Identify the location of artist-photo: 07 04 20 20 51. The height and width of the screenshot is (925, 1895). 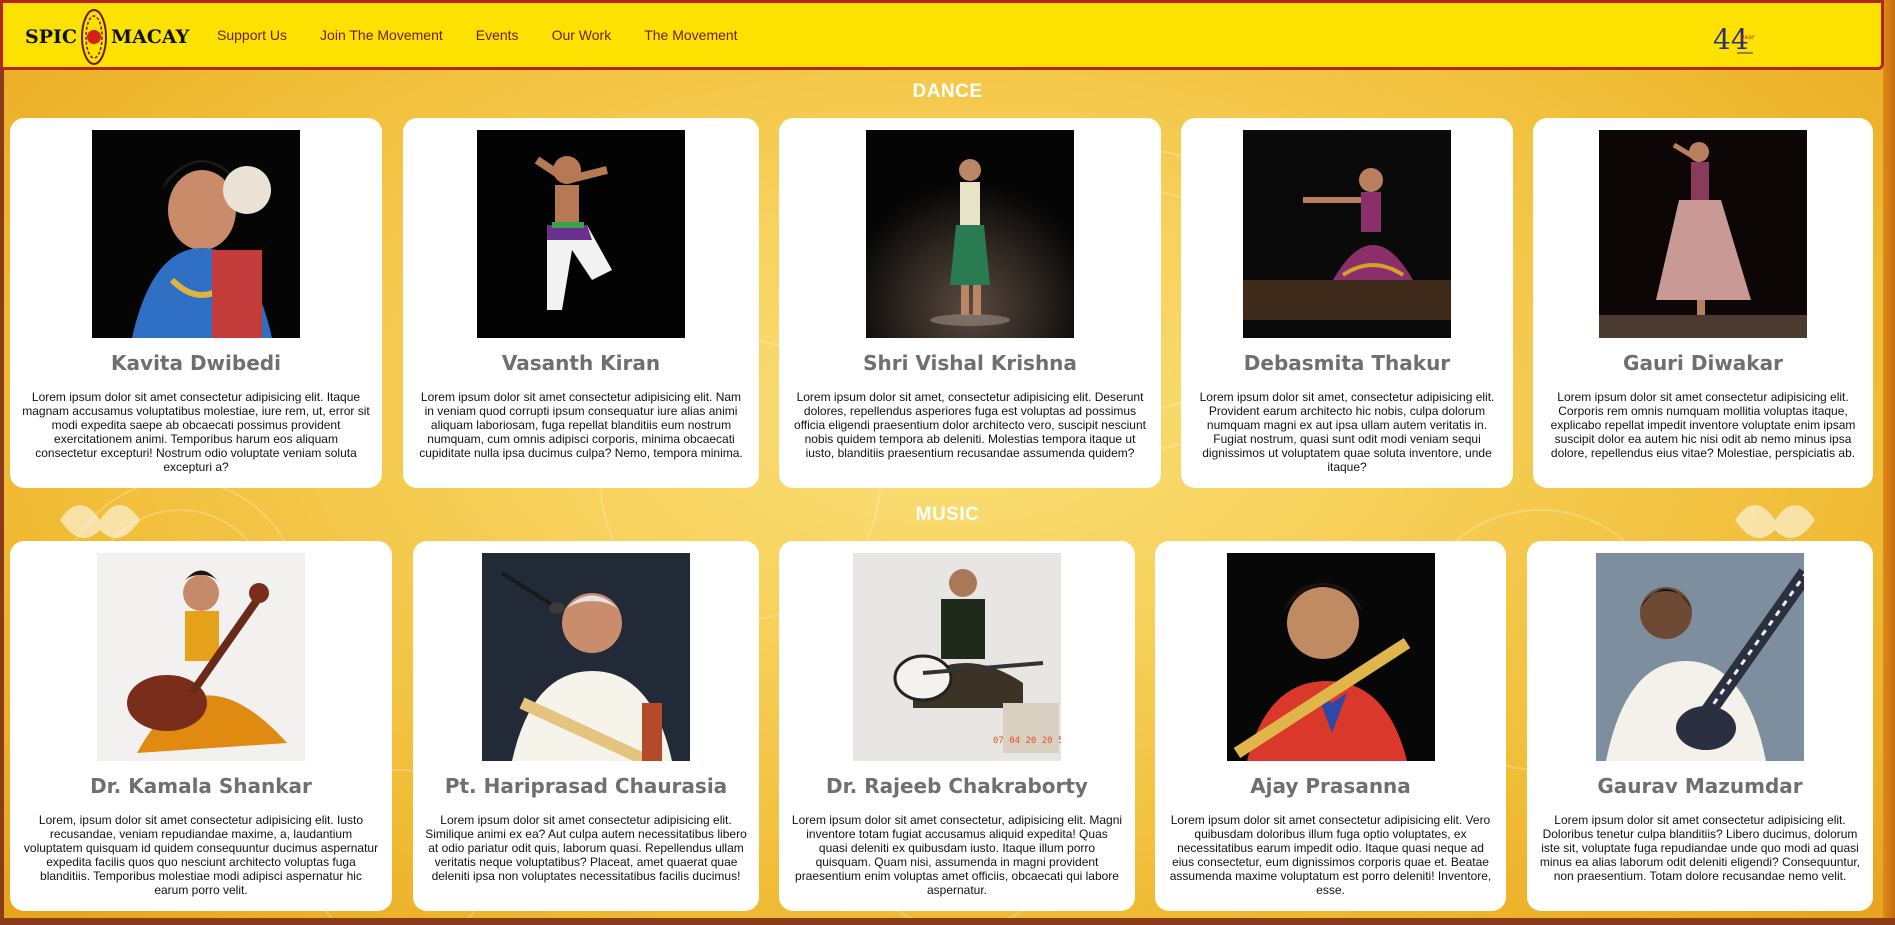
(957, 657).